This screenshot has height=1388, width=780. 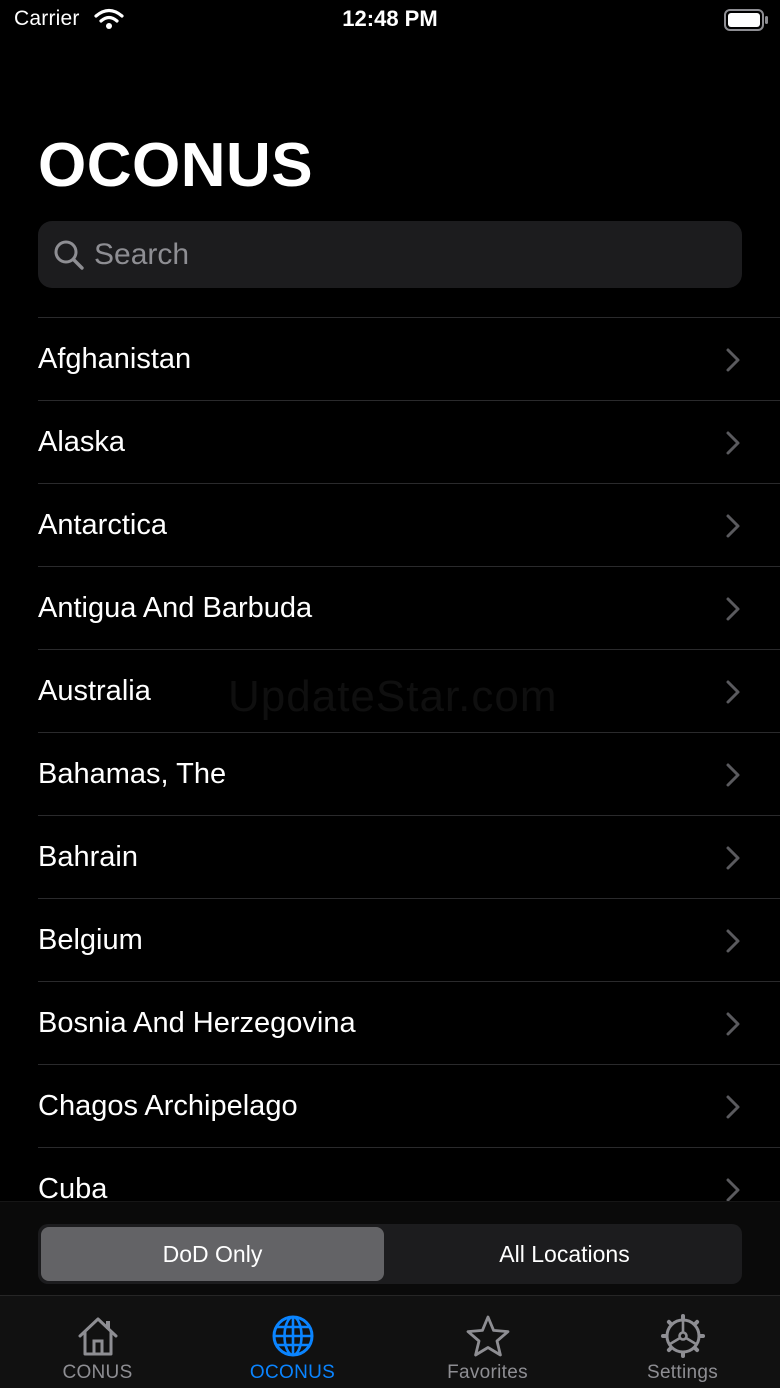 What do you see at coordinates (487, 1372) in the screenshot?
I see `tab-label-favorites: Favorites` at bounding box center [487, 1372].